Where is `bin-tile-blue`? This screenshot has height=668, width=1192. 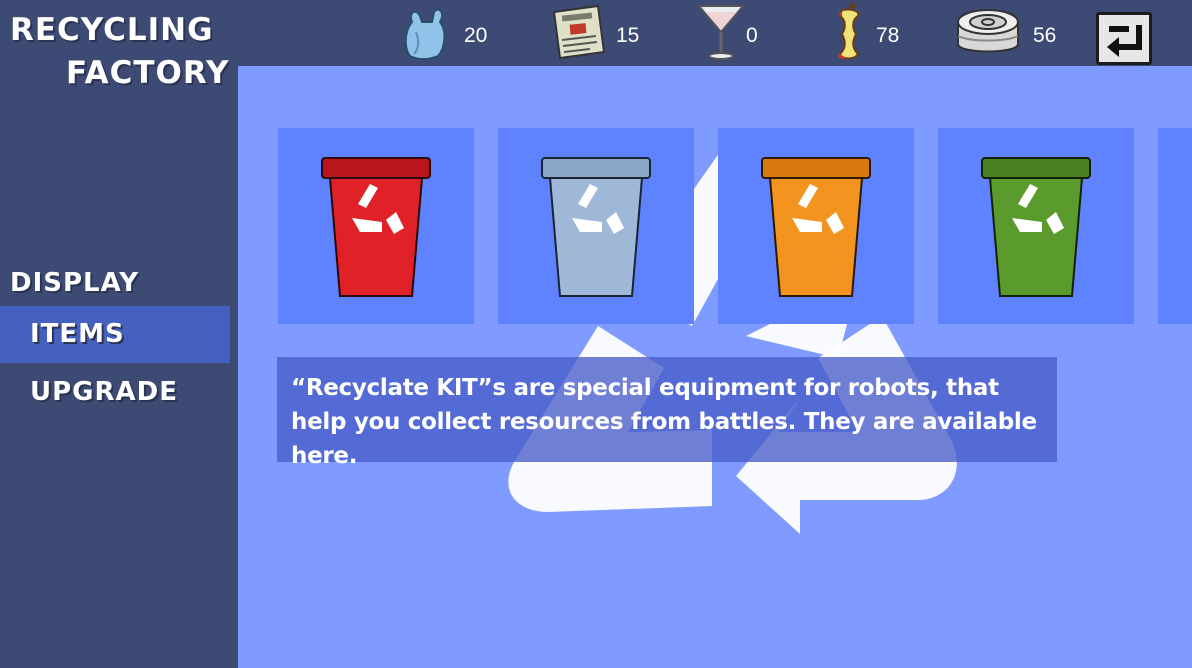 bin-tile-blue is located at coordinates (596, 226).